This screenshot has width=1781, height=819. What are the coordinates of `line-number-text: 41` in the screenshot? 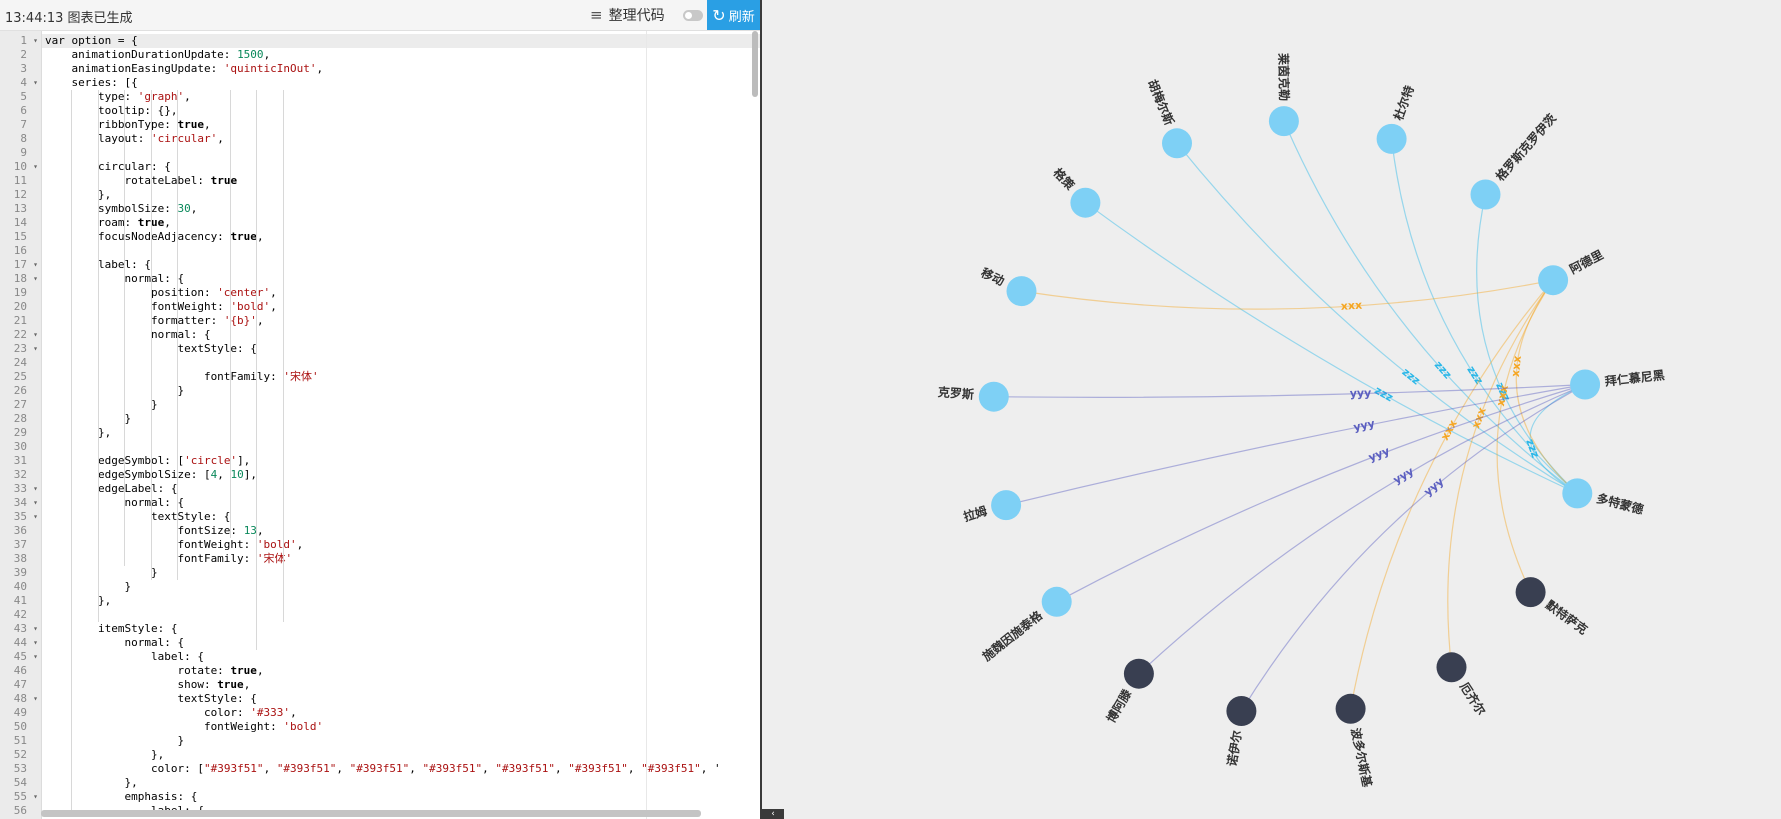 It's located at (20, 600).